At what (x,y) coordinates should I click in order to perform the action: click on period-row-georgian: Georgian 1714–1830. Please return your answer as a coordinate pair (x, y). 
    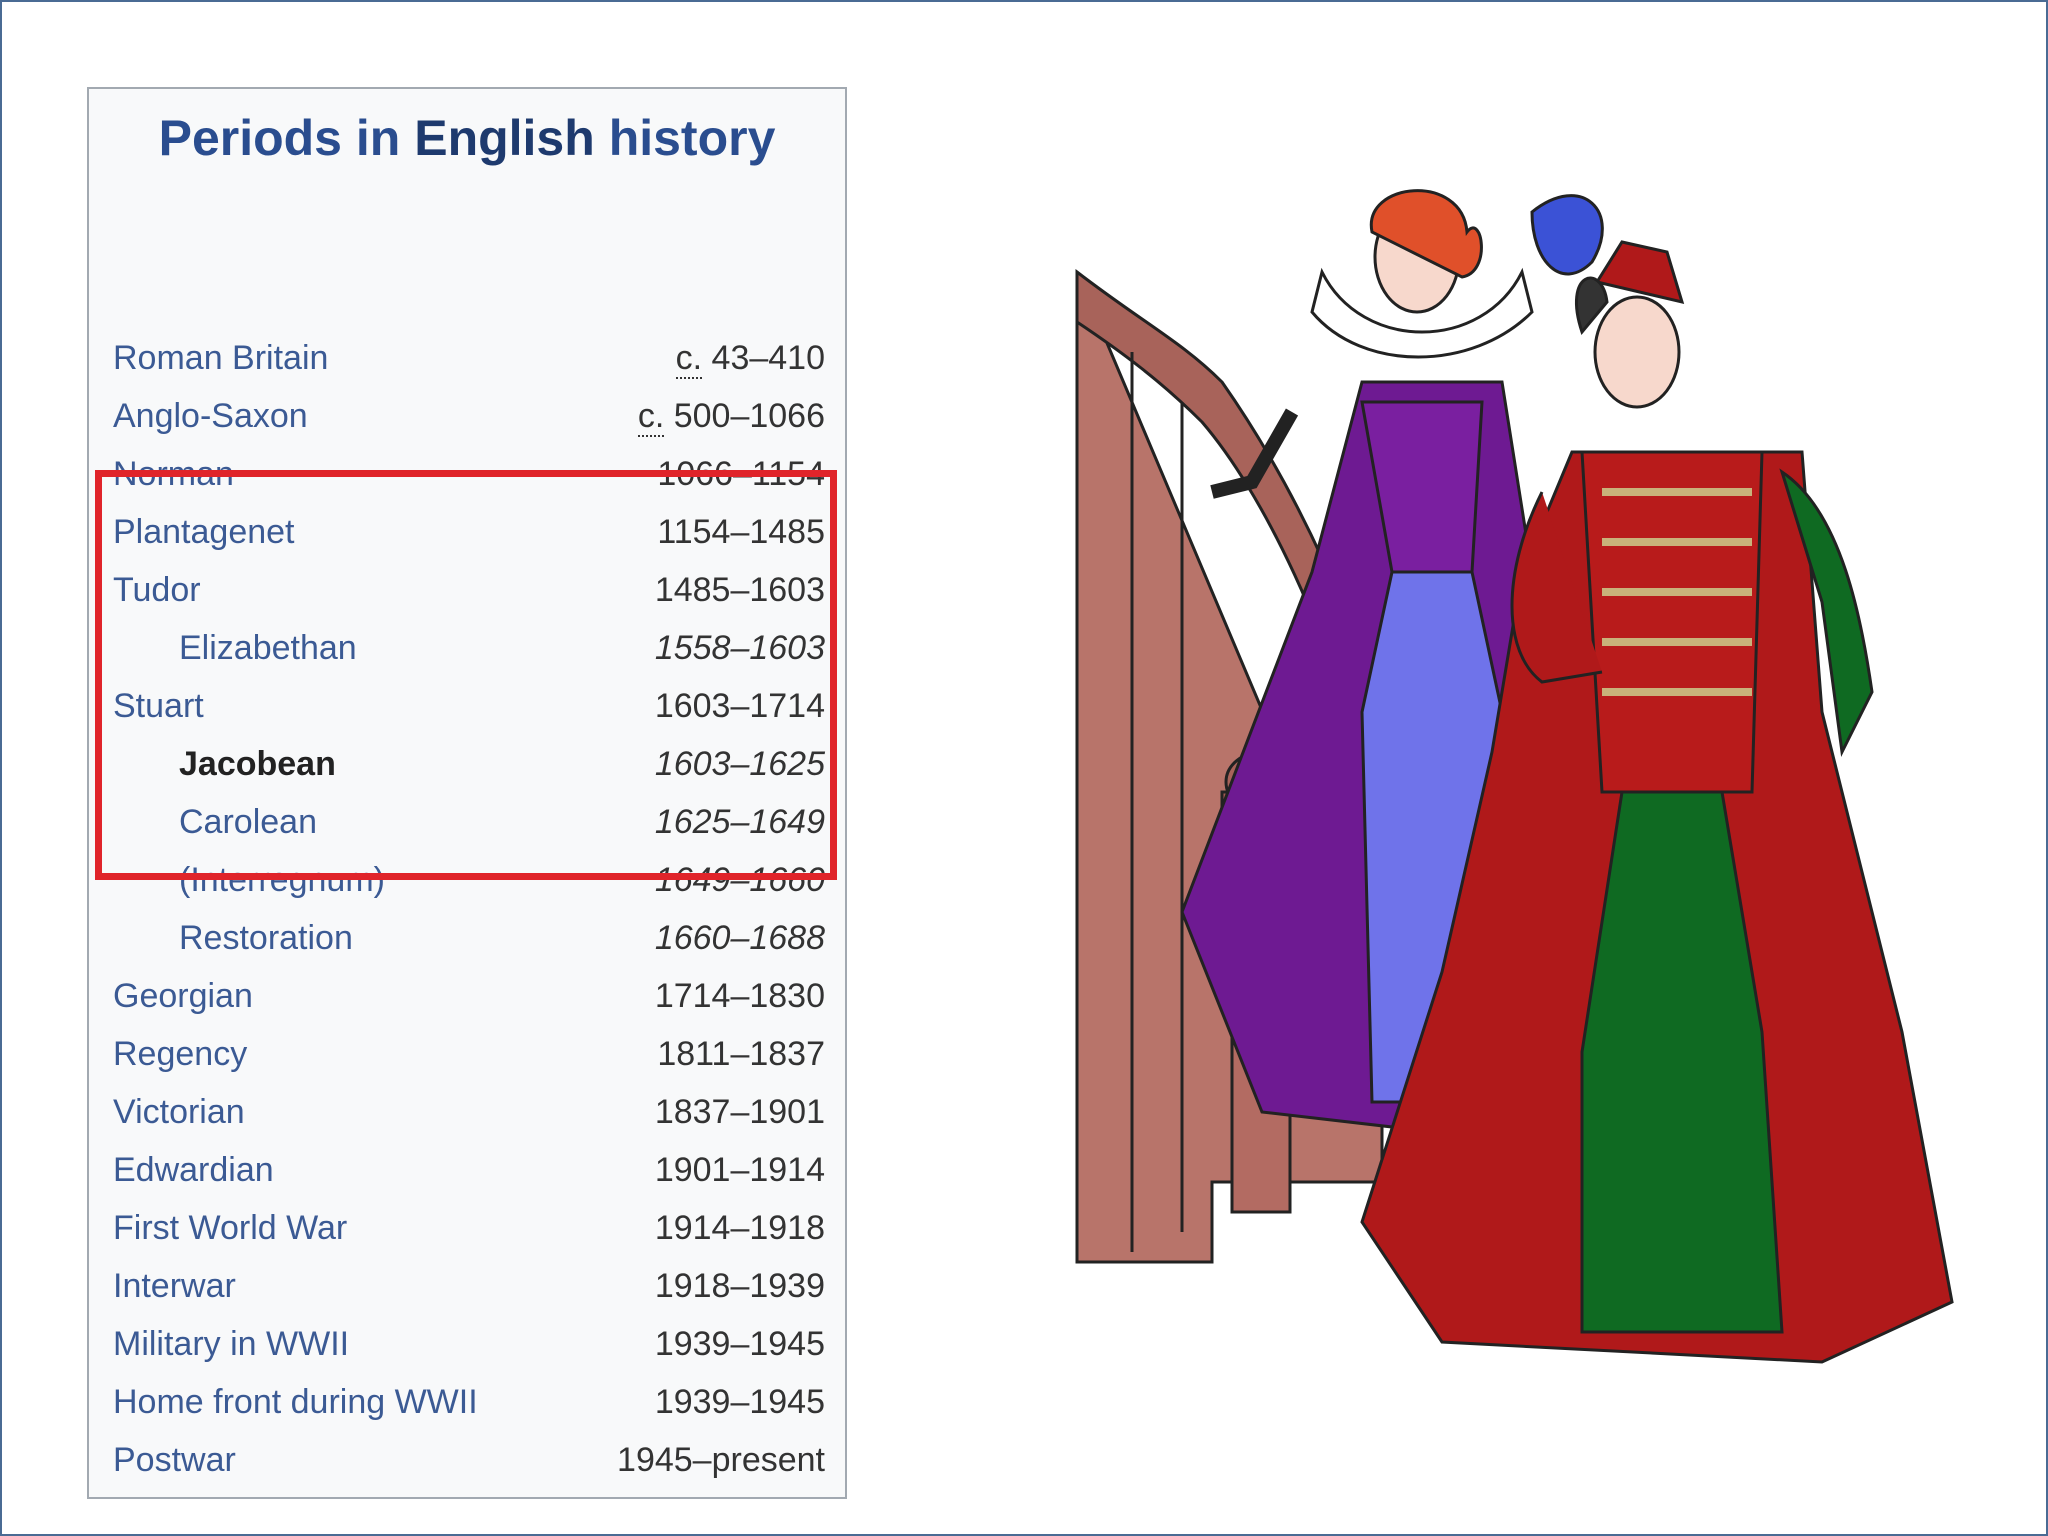
    Looking at the image, I should click on (469, 996).